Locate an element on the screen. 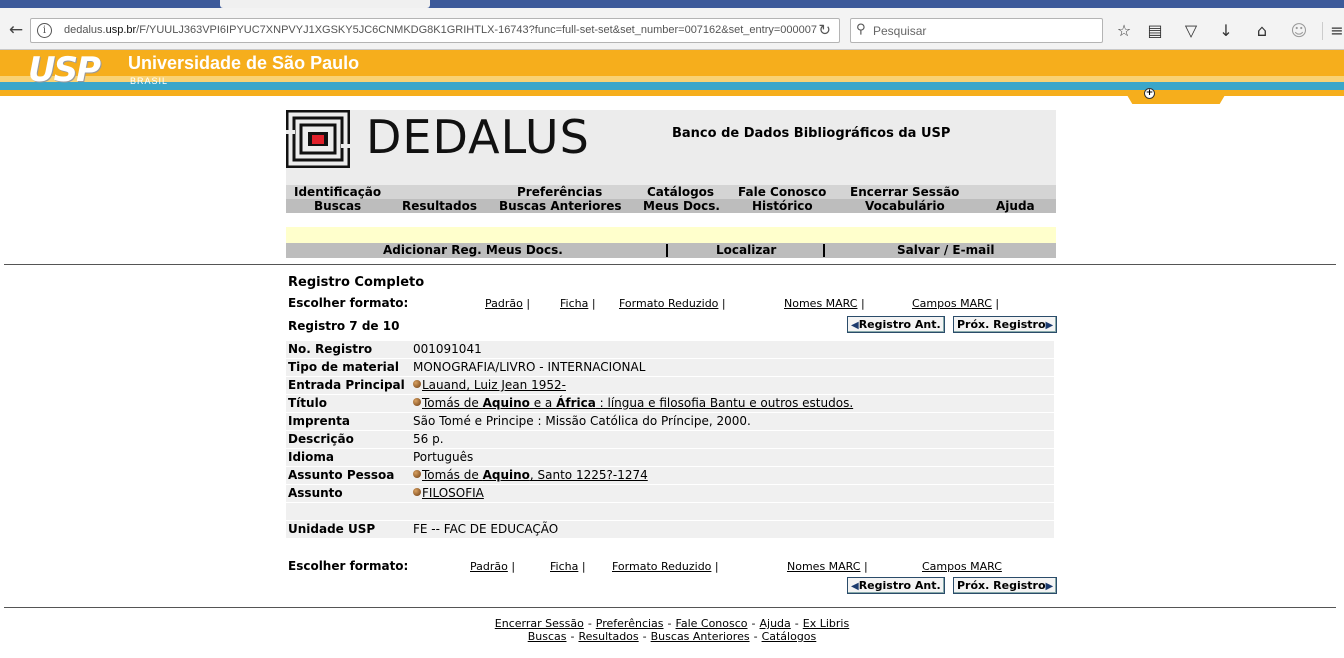  menu-encerrar-sessao: Encerrar Sessão is located at coordinates (904, 192).